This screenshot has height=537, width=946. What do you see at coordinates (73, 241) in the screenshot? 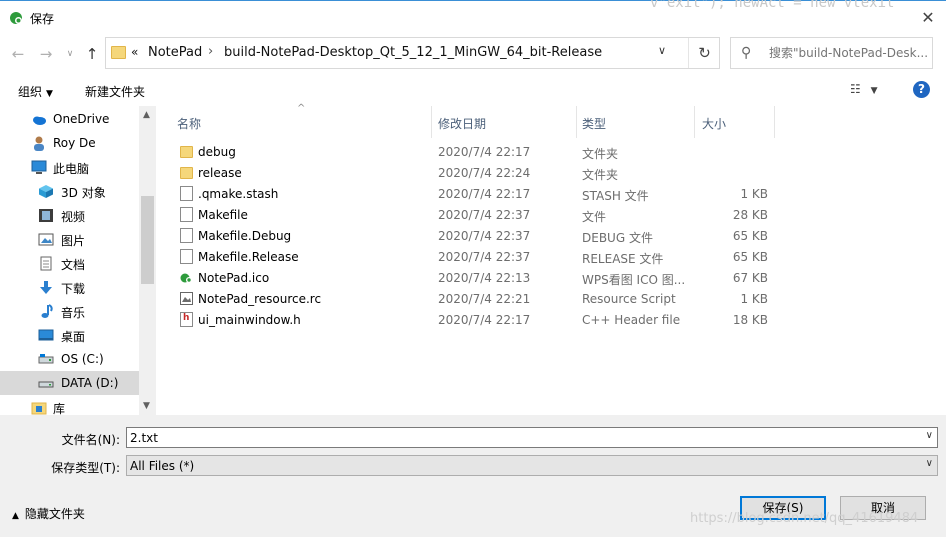
I see `sidebar-item-label: 图片` at bounding box center [73, 241].